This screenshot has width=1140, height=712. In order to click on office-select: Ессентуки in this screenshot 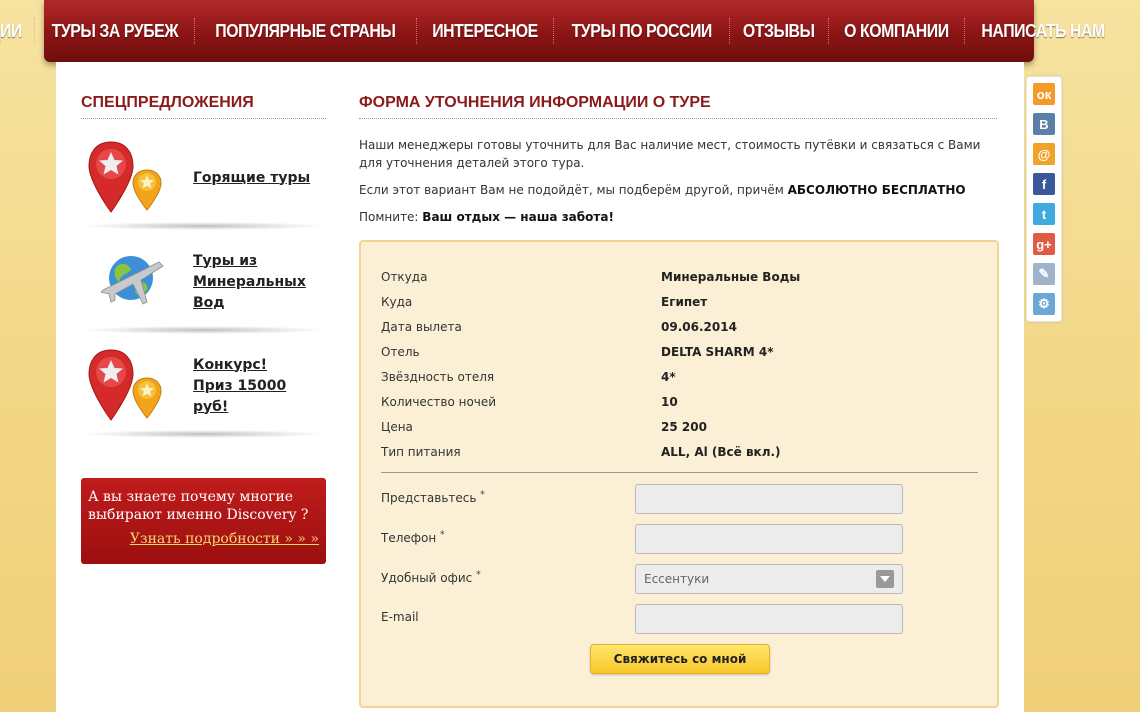, I will do `click(769, 579)`.